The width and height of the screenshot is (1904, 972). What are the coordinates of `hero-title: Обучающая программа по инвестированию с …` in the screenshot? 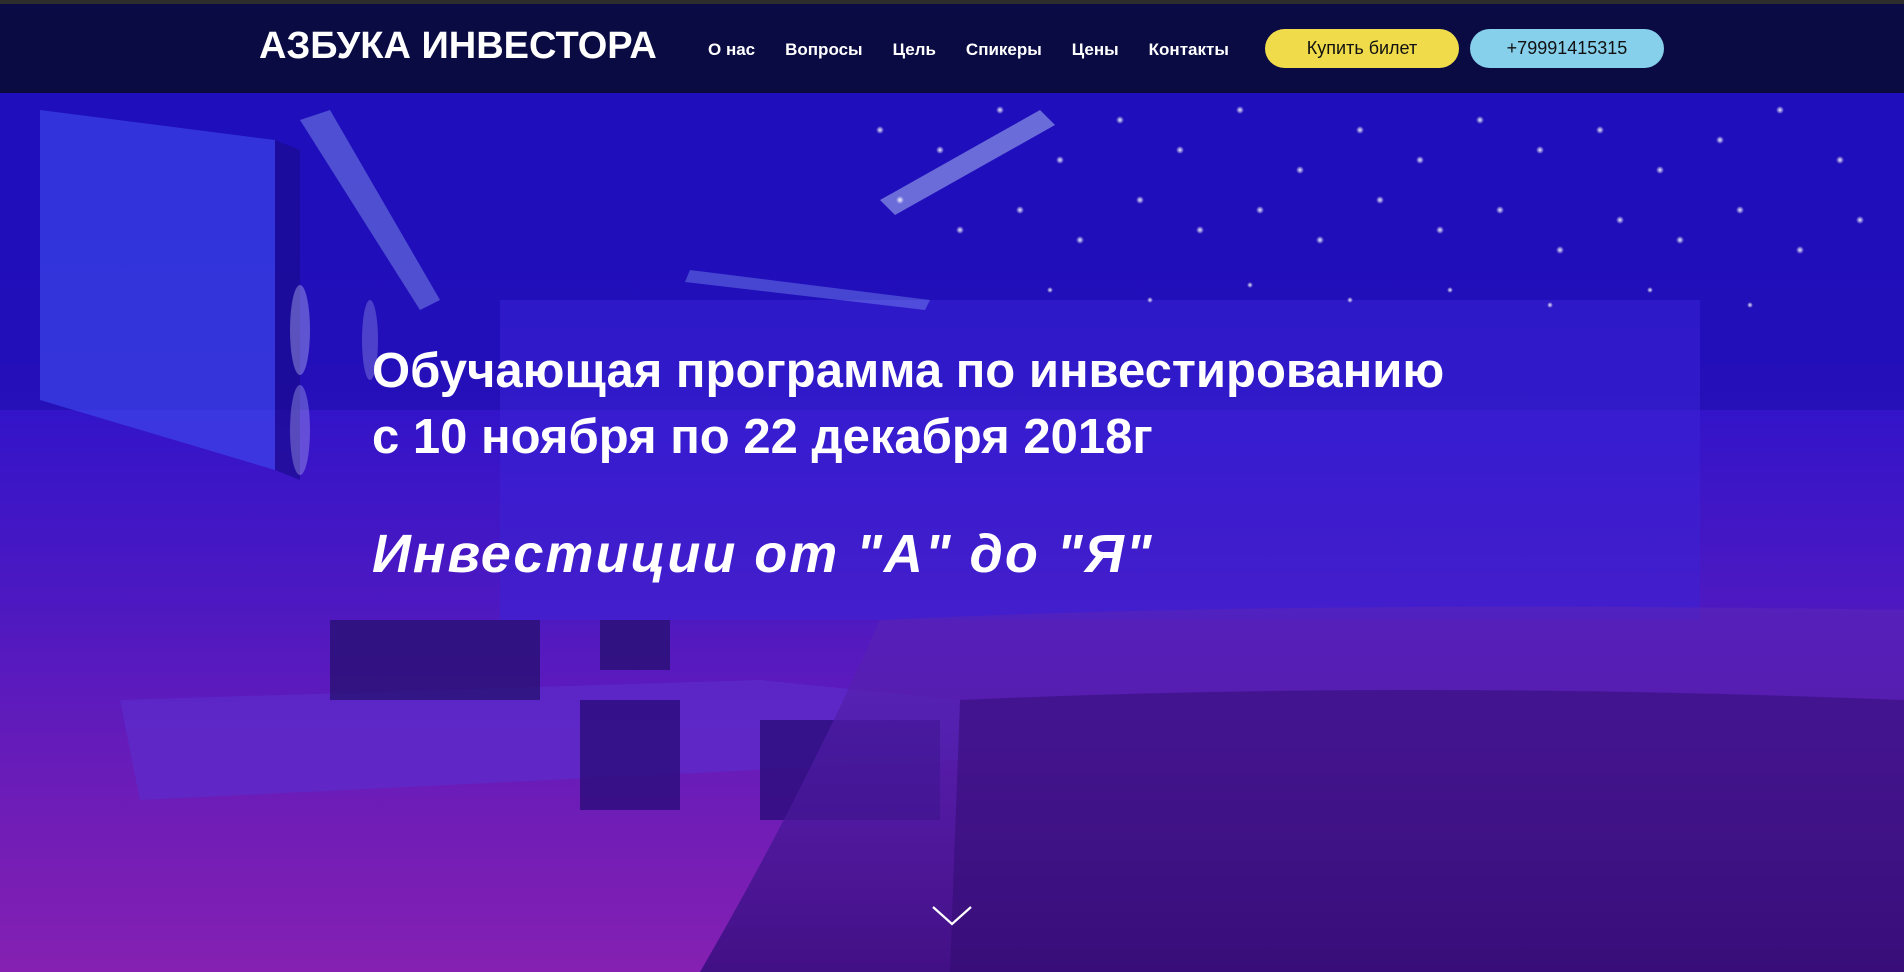 It's located at (908, 404).